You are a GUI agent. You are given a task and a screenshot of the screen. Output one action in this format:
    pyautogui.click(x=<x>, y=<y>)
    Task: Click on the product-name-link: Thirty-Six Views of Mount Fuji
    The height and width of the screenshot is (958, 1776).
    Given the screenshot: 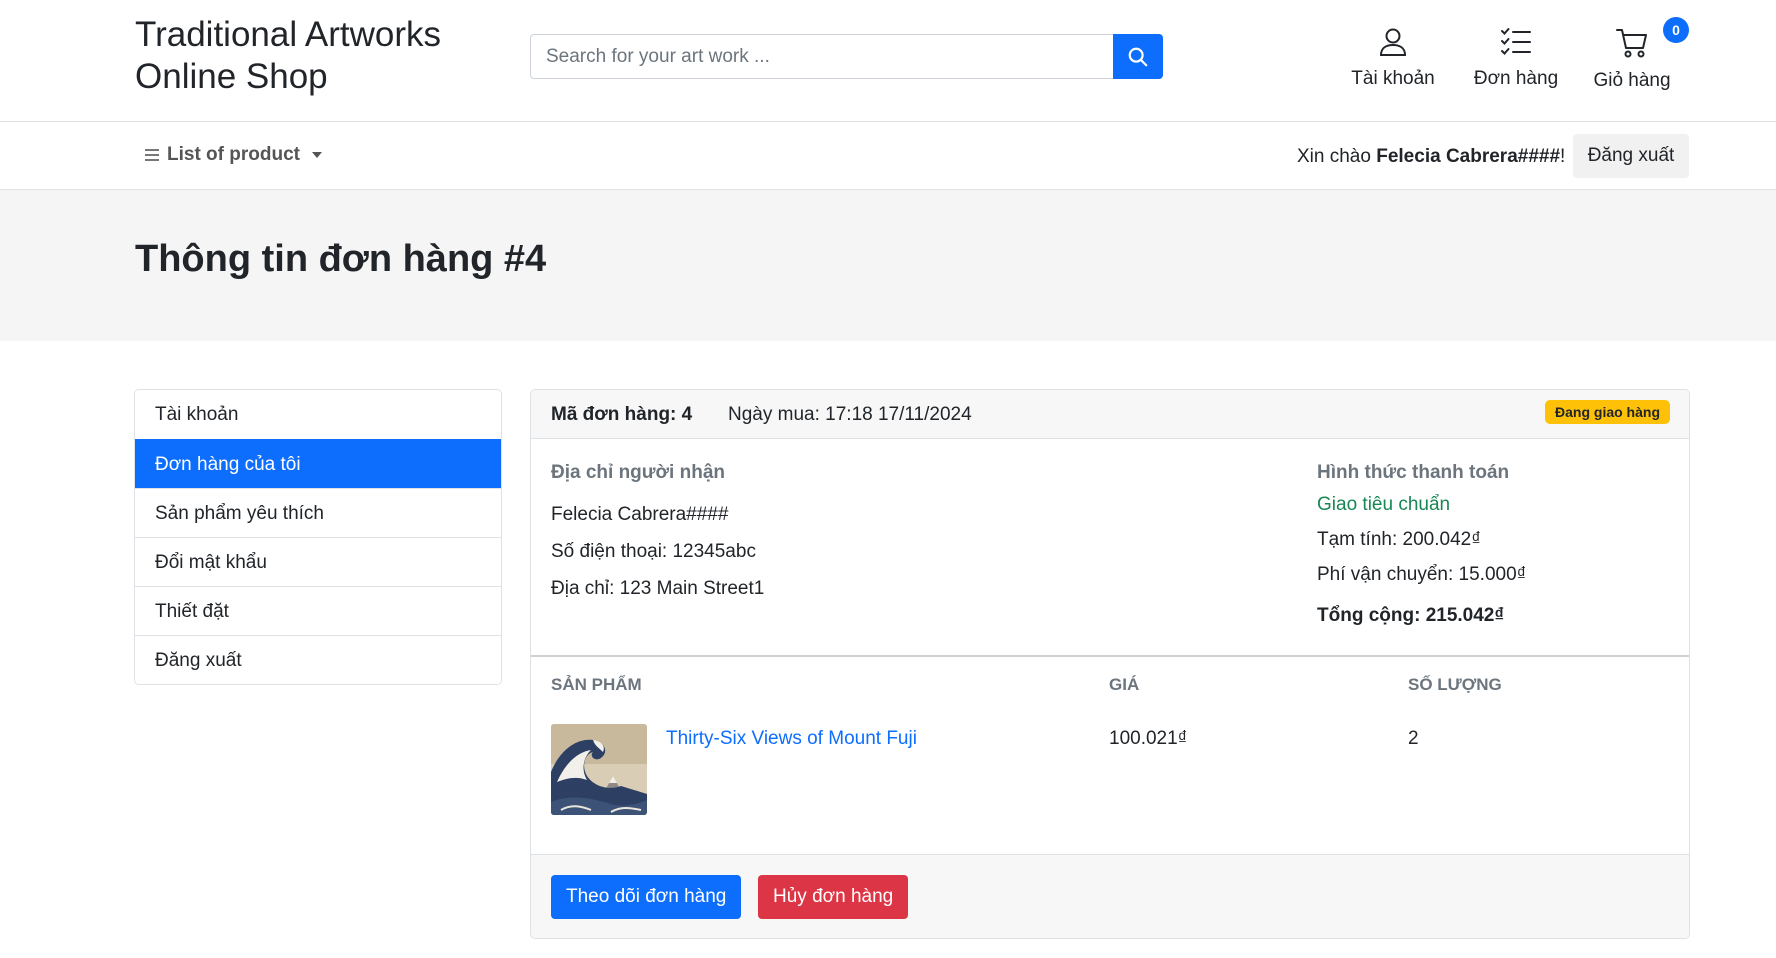 What is the action you would take?
    pyautogui.click(x=791, y=739)
    